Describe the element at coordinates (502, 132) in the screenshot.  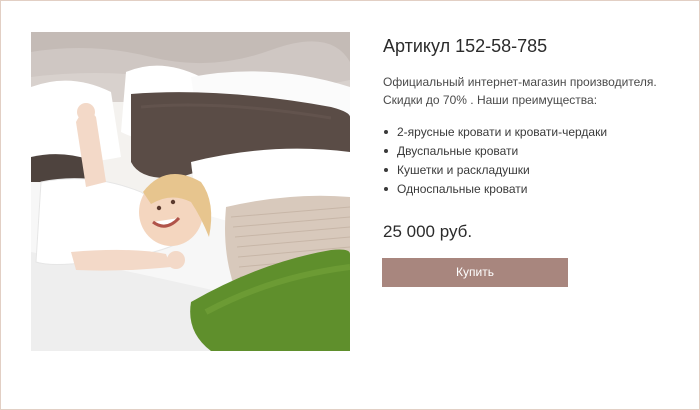
I see `benefit-label: 2-ярусные кровати и кровати-чердаки` at that location.